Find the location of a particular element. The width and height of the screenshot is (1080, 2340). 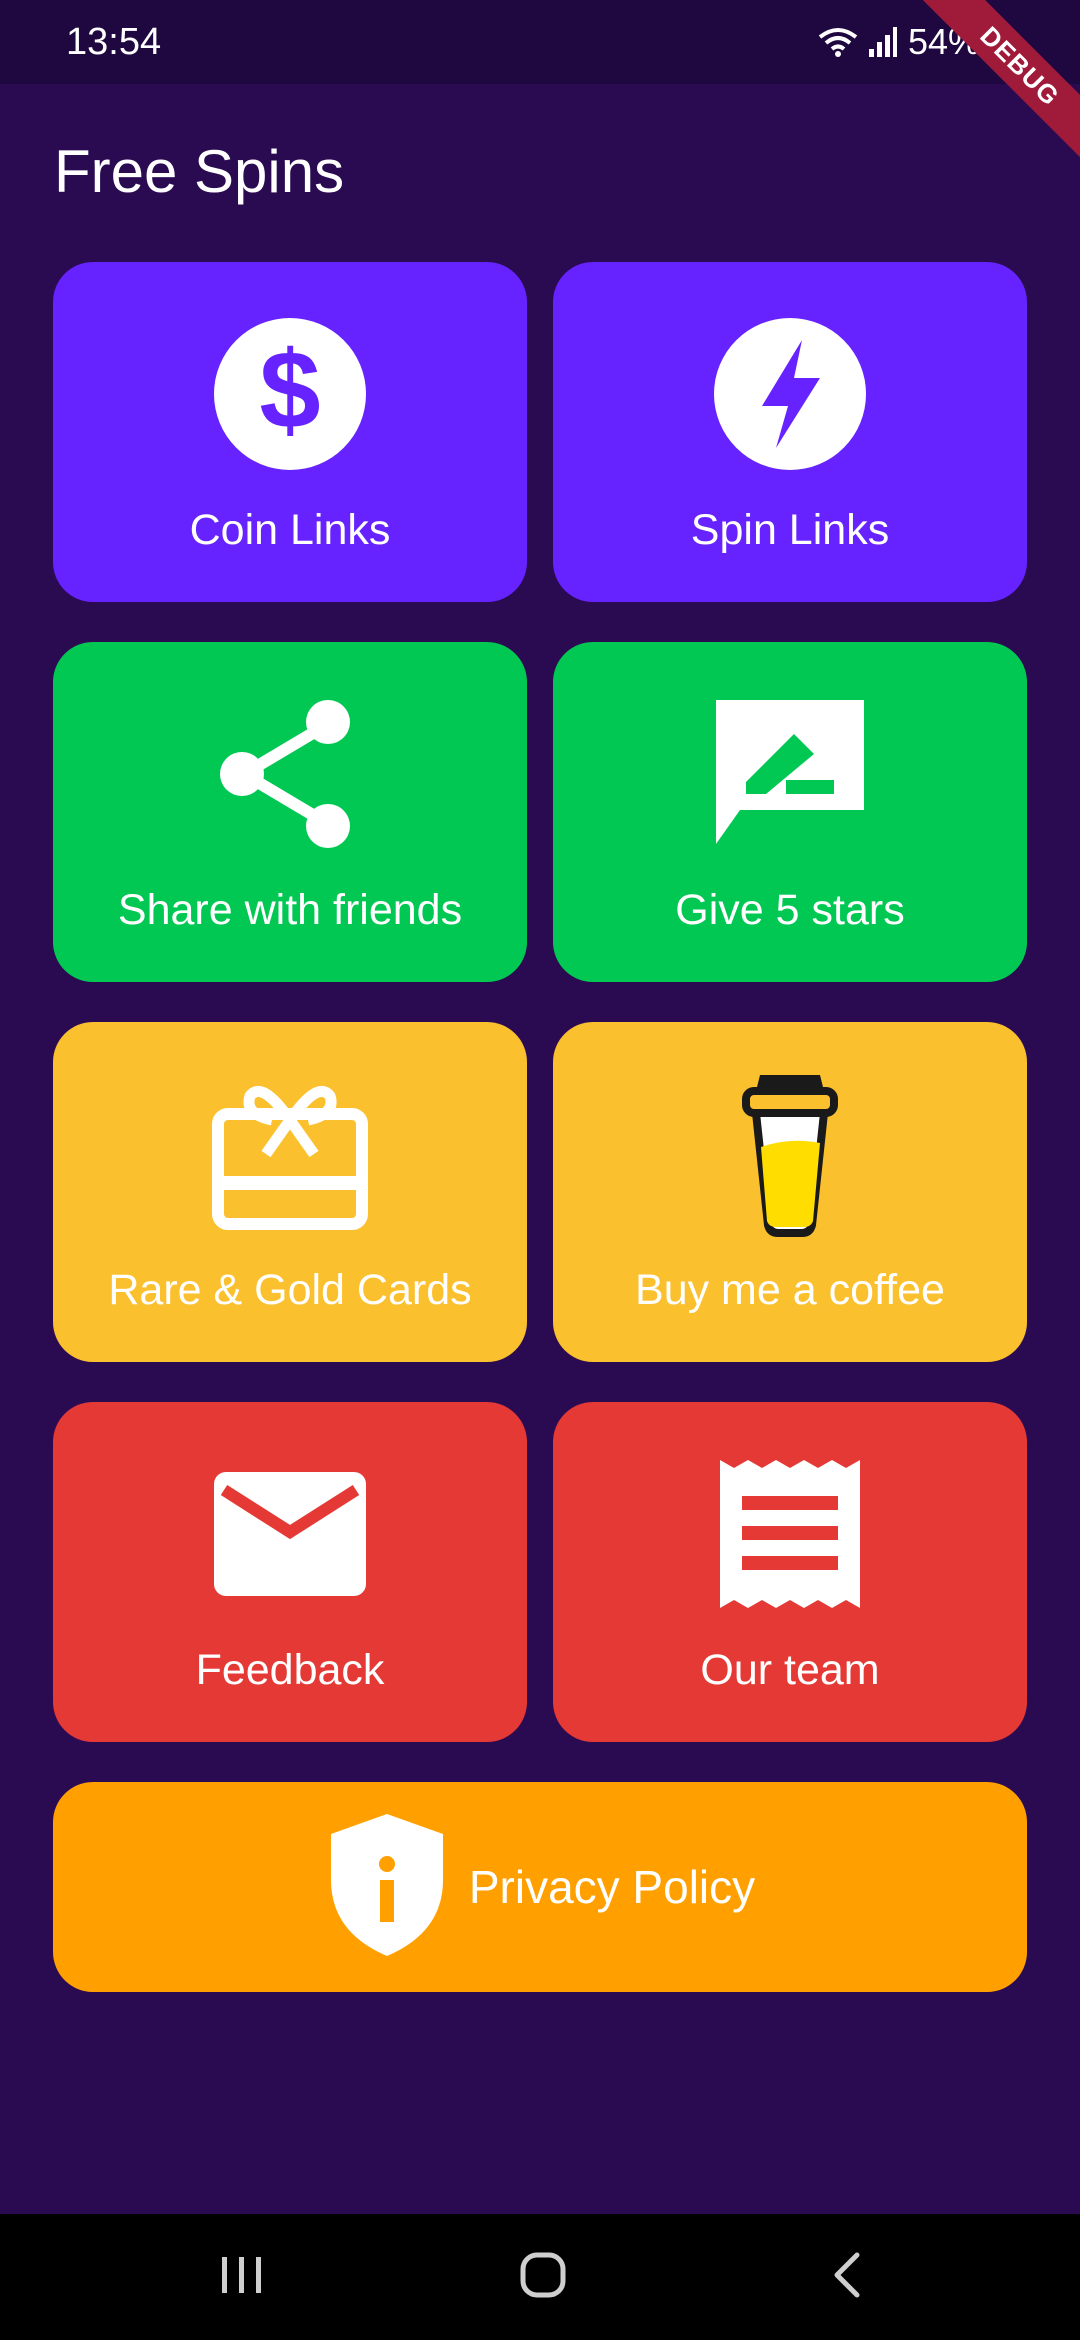

buy-me-a-coffee-button: Buy me a coffee is located at coordinates (790, 1192).